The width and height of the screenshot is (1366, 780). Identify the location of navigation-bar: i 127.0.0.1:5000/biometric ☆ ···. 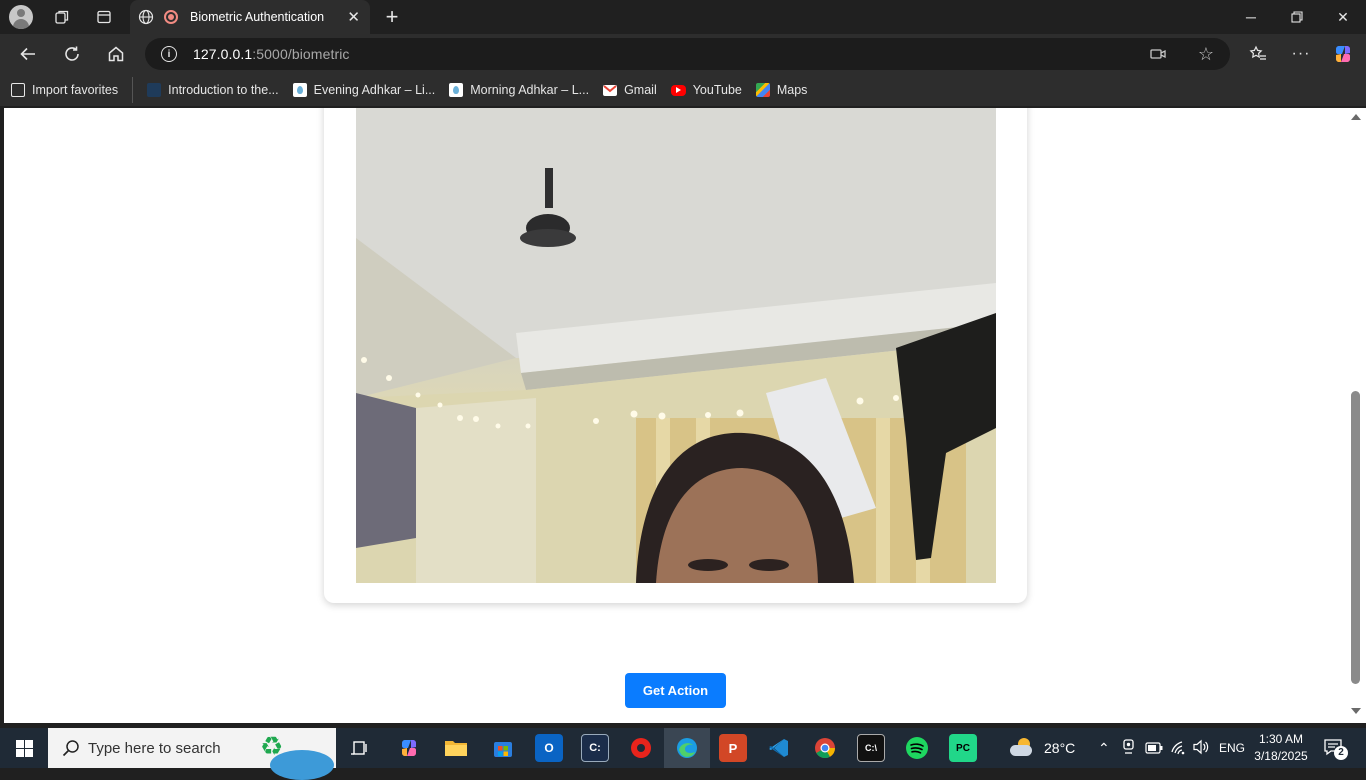
(683, 54).